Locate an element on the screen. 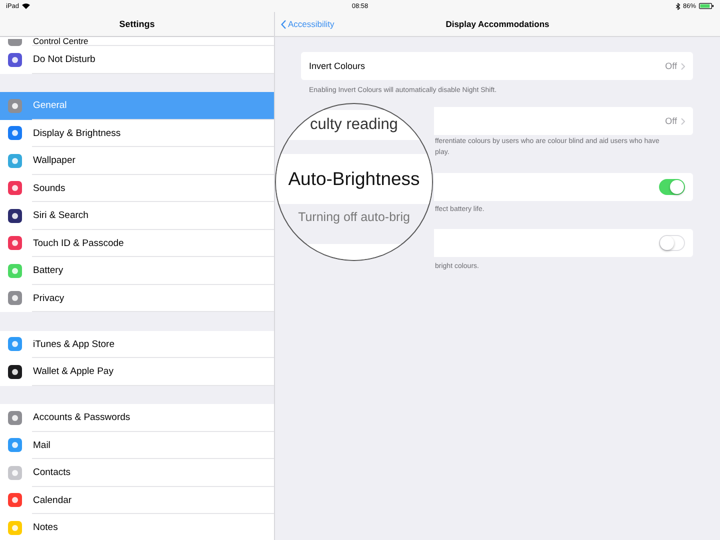 The width and height of the screenshot is (720, 540). settings-row: Sounds is located at coordinates (137, 188).